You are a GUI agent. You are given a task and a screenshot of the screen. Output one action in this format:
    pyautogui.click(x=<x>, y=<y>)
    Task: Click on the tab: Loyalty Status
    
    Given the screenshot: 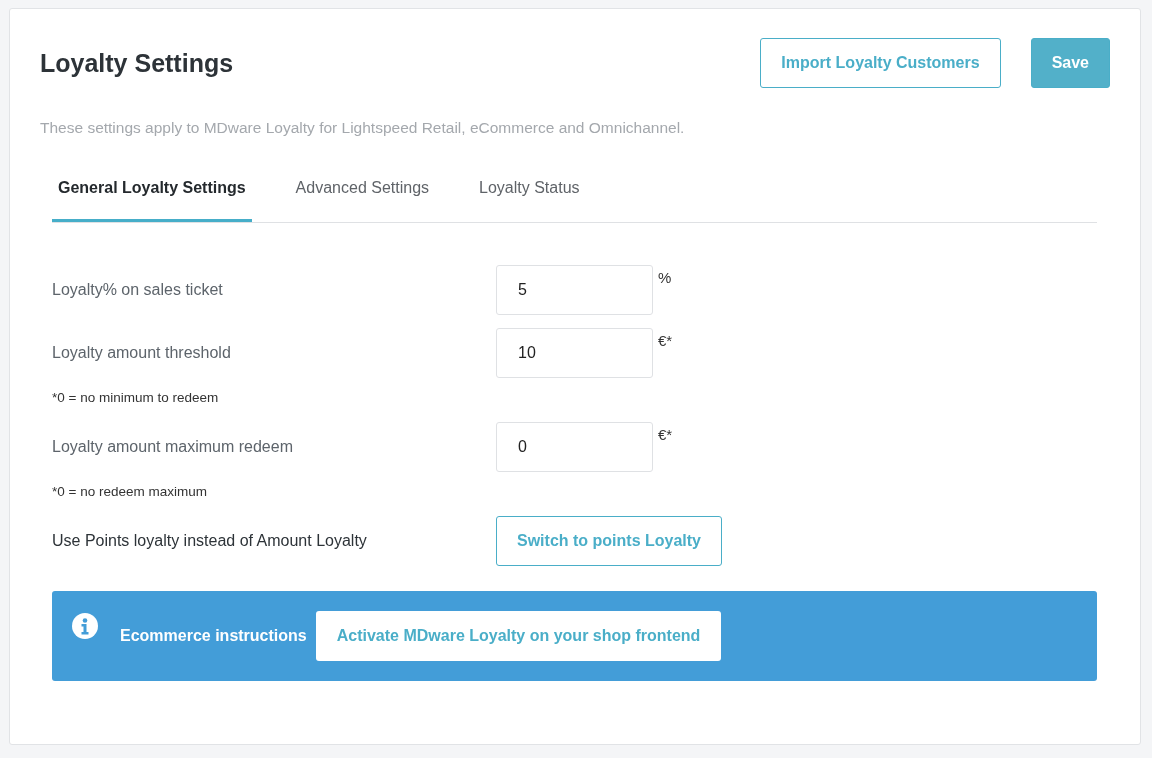 What is the action you would take?
    pyautogui.click(x=529, y=193)
    